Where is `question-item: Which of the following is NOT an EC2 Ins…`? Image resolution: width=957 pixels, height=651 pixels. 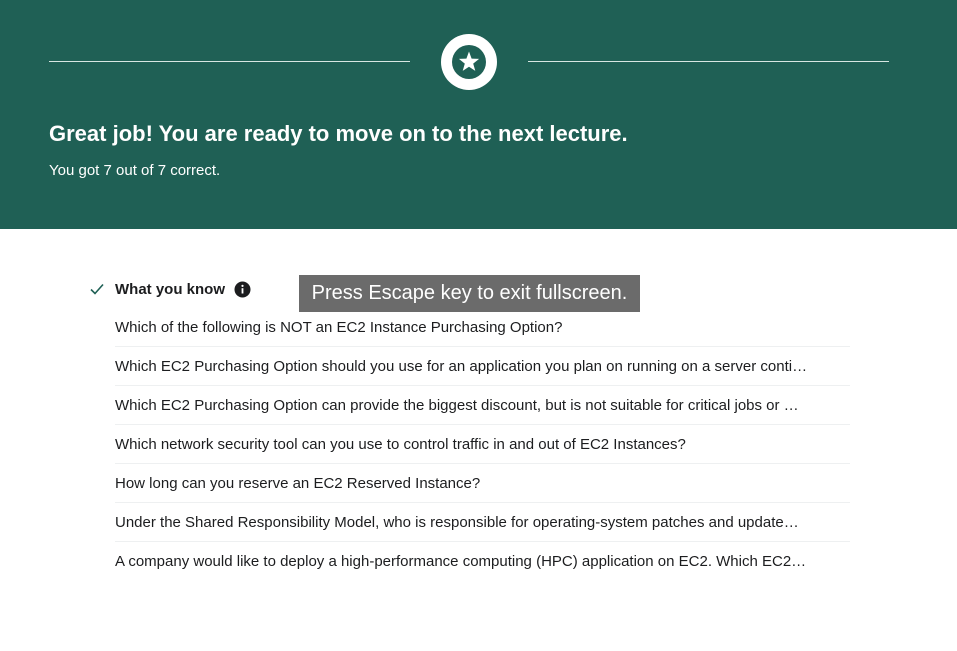 question-item: Which of the following is NOT an EC2 Ins… is located at coordinates (482, 327).